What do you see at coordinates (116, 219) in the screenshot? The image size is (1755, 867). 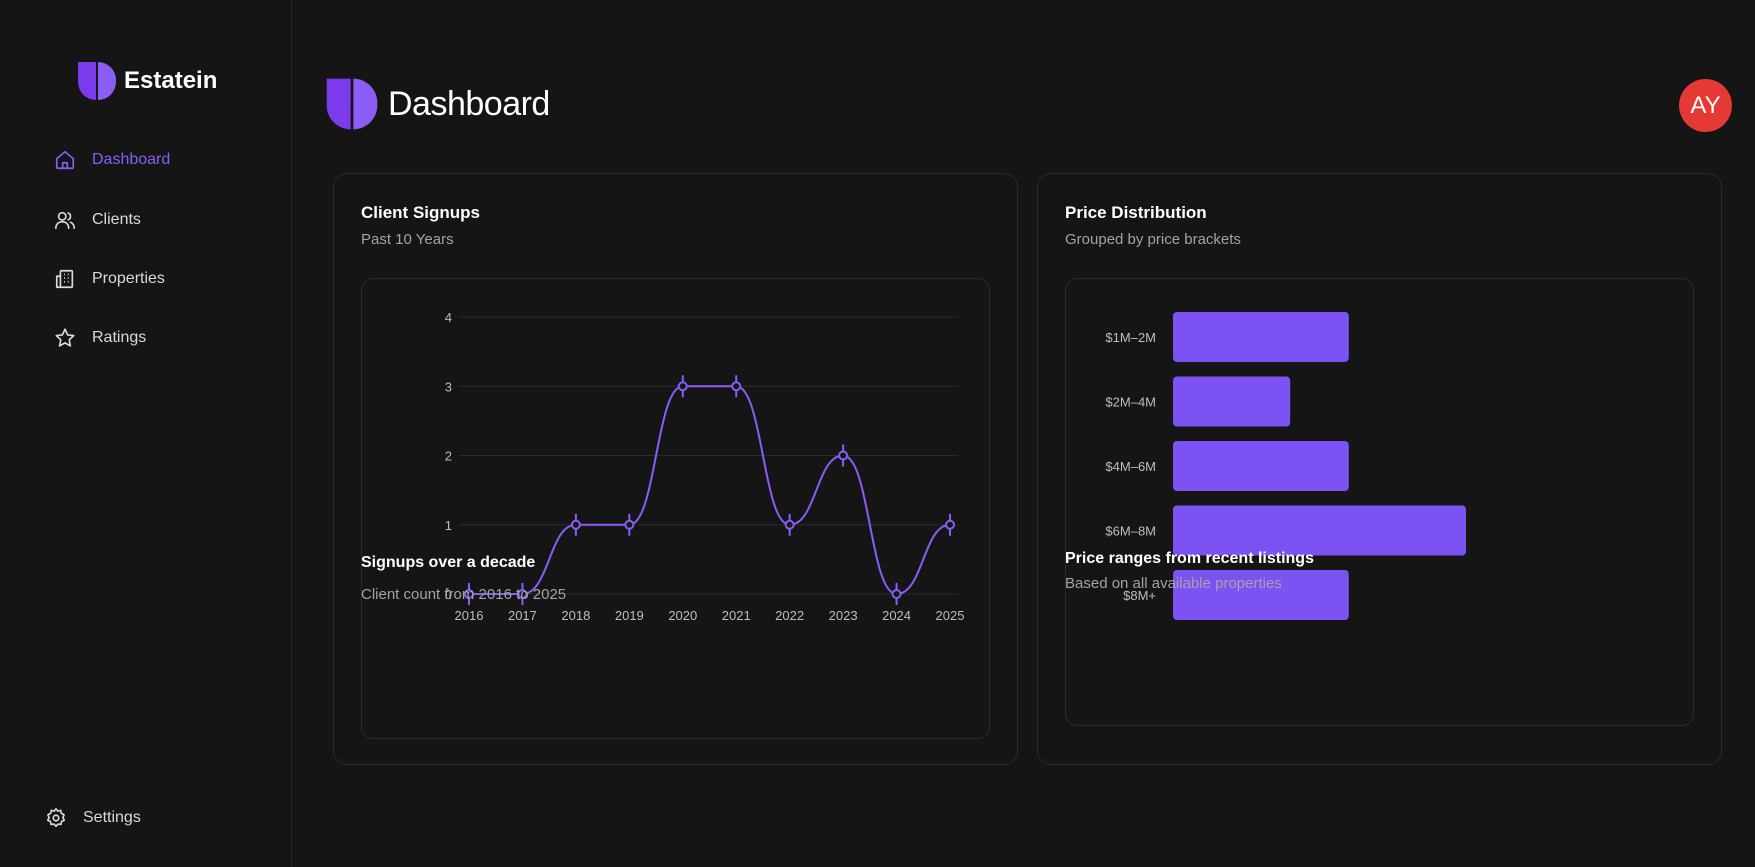 I see `sidebar-item-label: Clients` at bounding box center [116, 219].